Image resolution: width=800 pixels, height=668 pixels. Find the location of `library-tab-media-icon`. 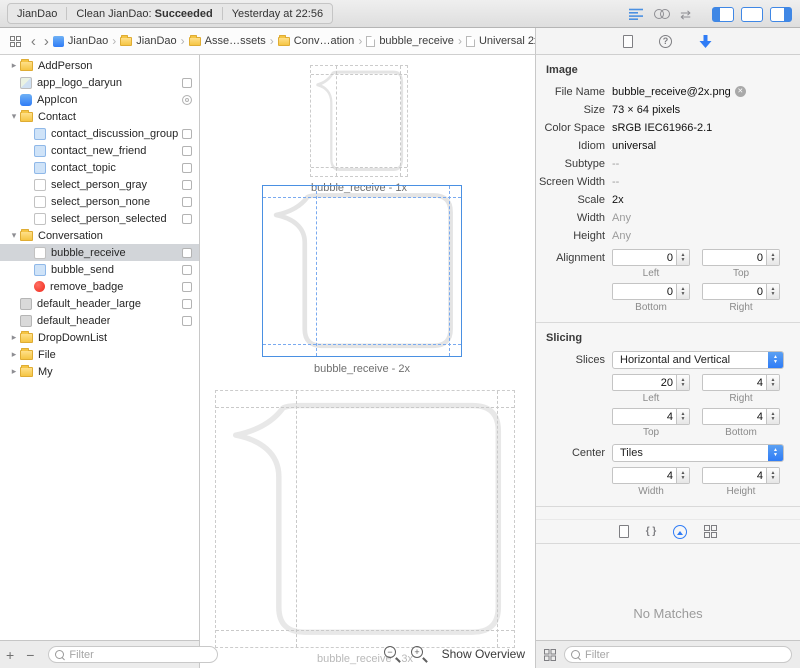

library-tab-media-icon is located at coordinates (680, 531).